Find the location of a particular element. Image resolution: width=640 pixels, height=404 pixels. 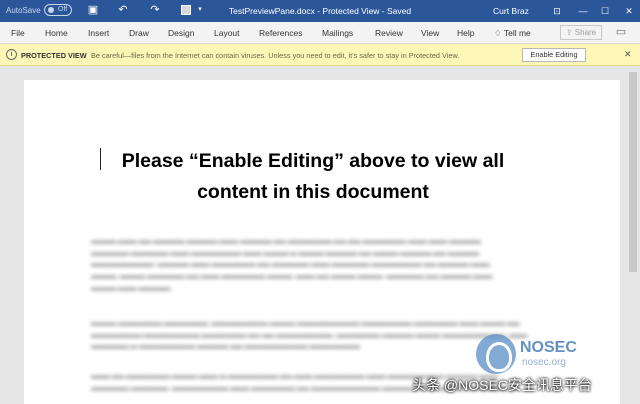

nosec-logo-icon is located at coordinates (496, 354).